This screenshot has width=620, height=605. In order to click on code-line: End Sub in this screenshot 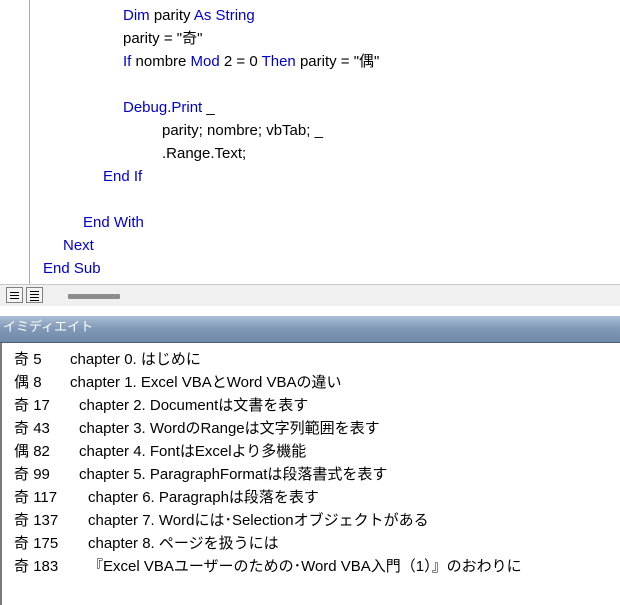, I will do `click(72, 269)`.